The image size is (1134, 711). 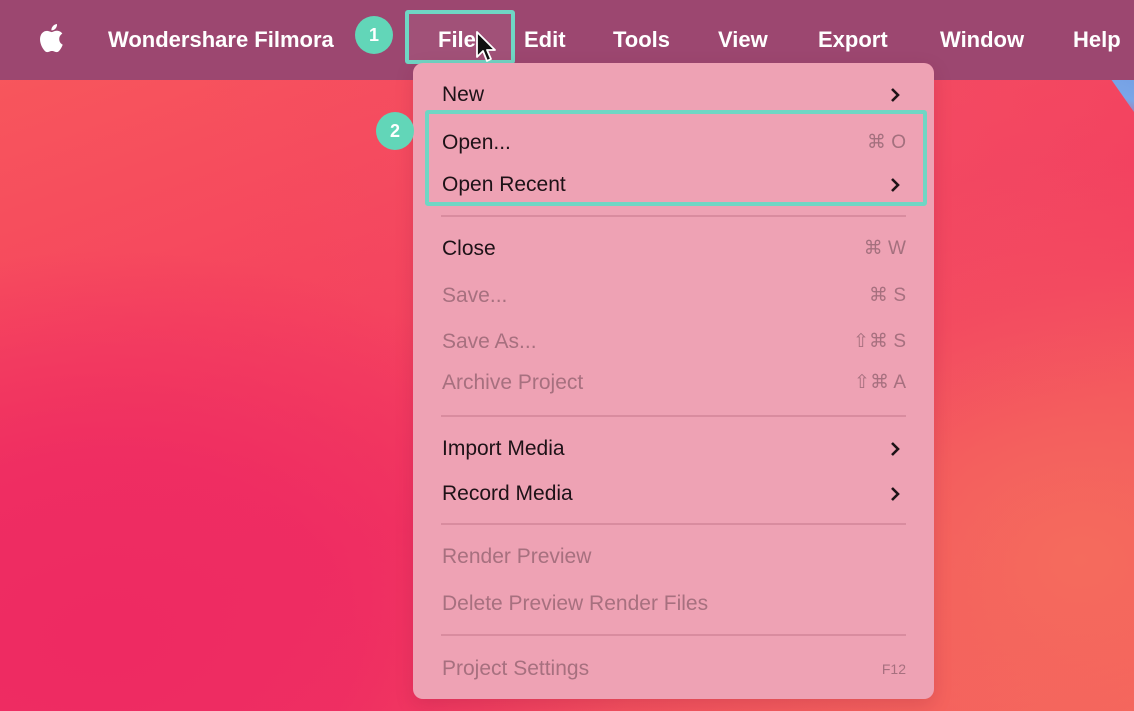 I want to click on menu-help: Help, so click(x=1097, y=40).